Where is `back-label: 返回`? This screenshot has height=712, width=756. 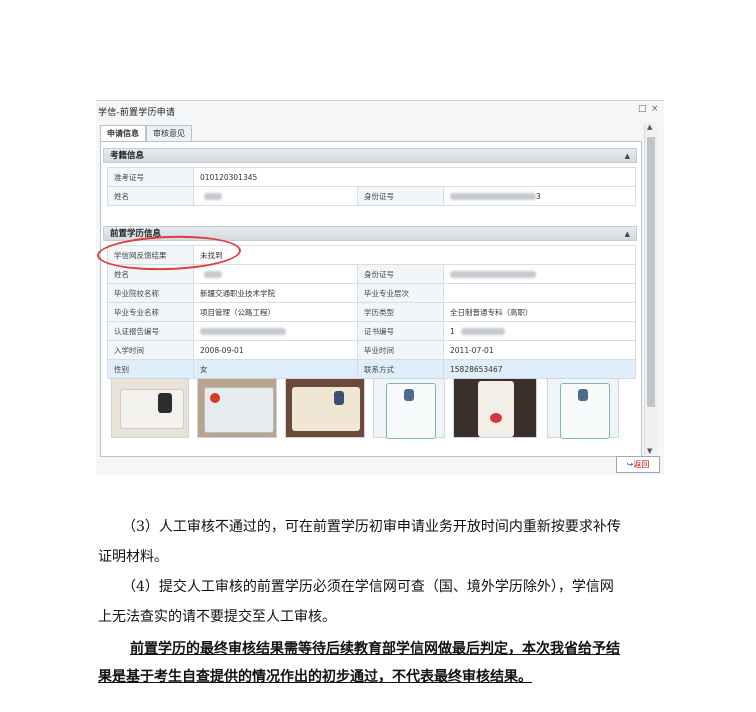 back-label: 返回 is located at coordinates (641, 464).